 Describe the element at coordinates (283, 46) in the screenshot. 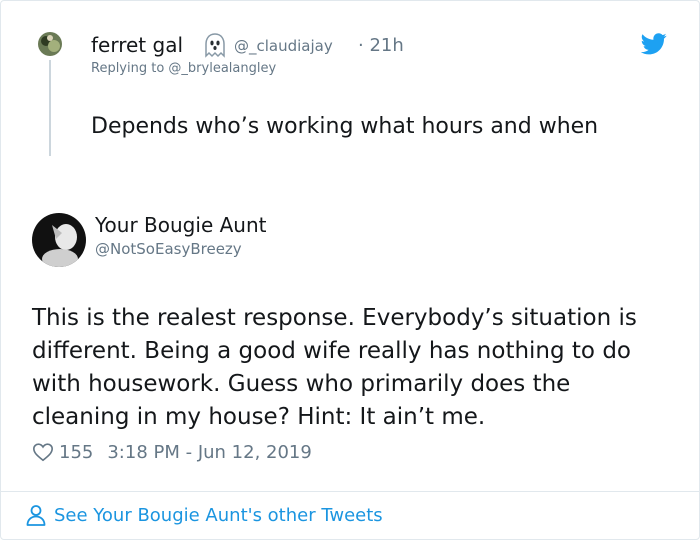

I see `reply-author-handle: @_claudiajay` at that location.